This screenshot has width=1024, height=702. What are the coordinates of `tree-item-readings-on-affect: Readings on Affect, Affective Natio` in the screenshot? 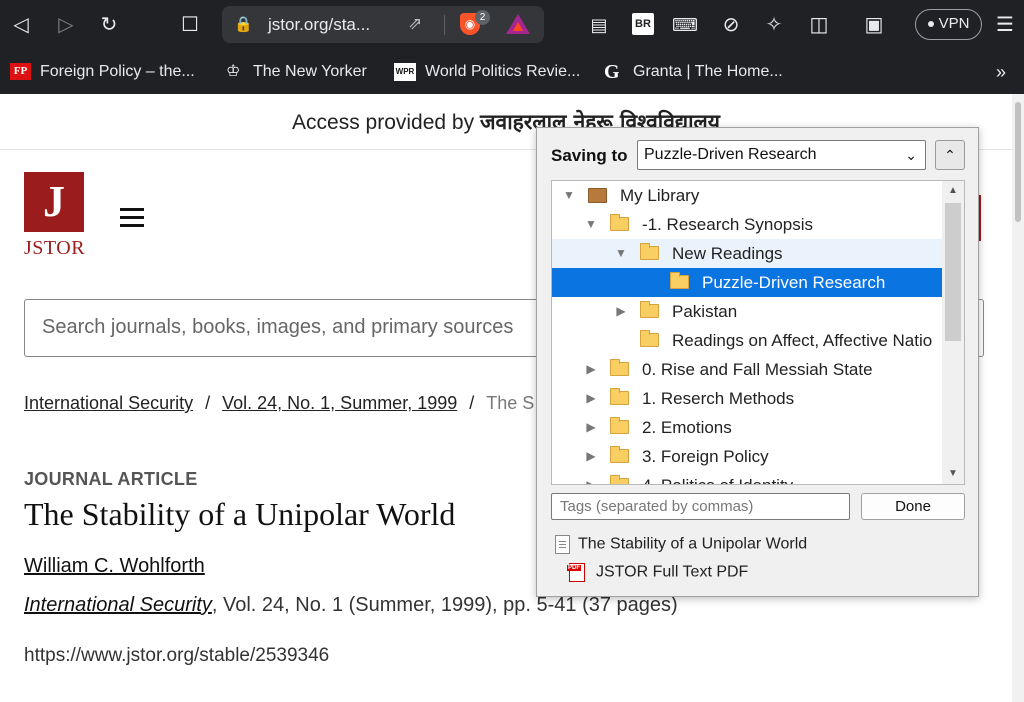 It's located at (747, 340).